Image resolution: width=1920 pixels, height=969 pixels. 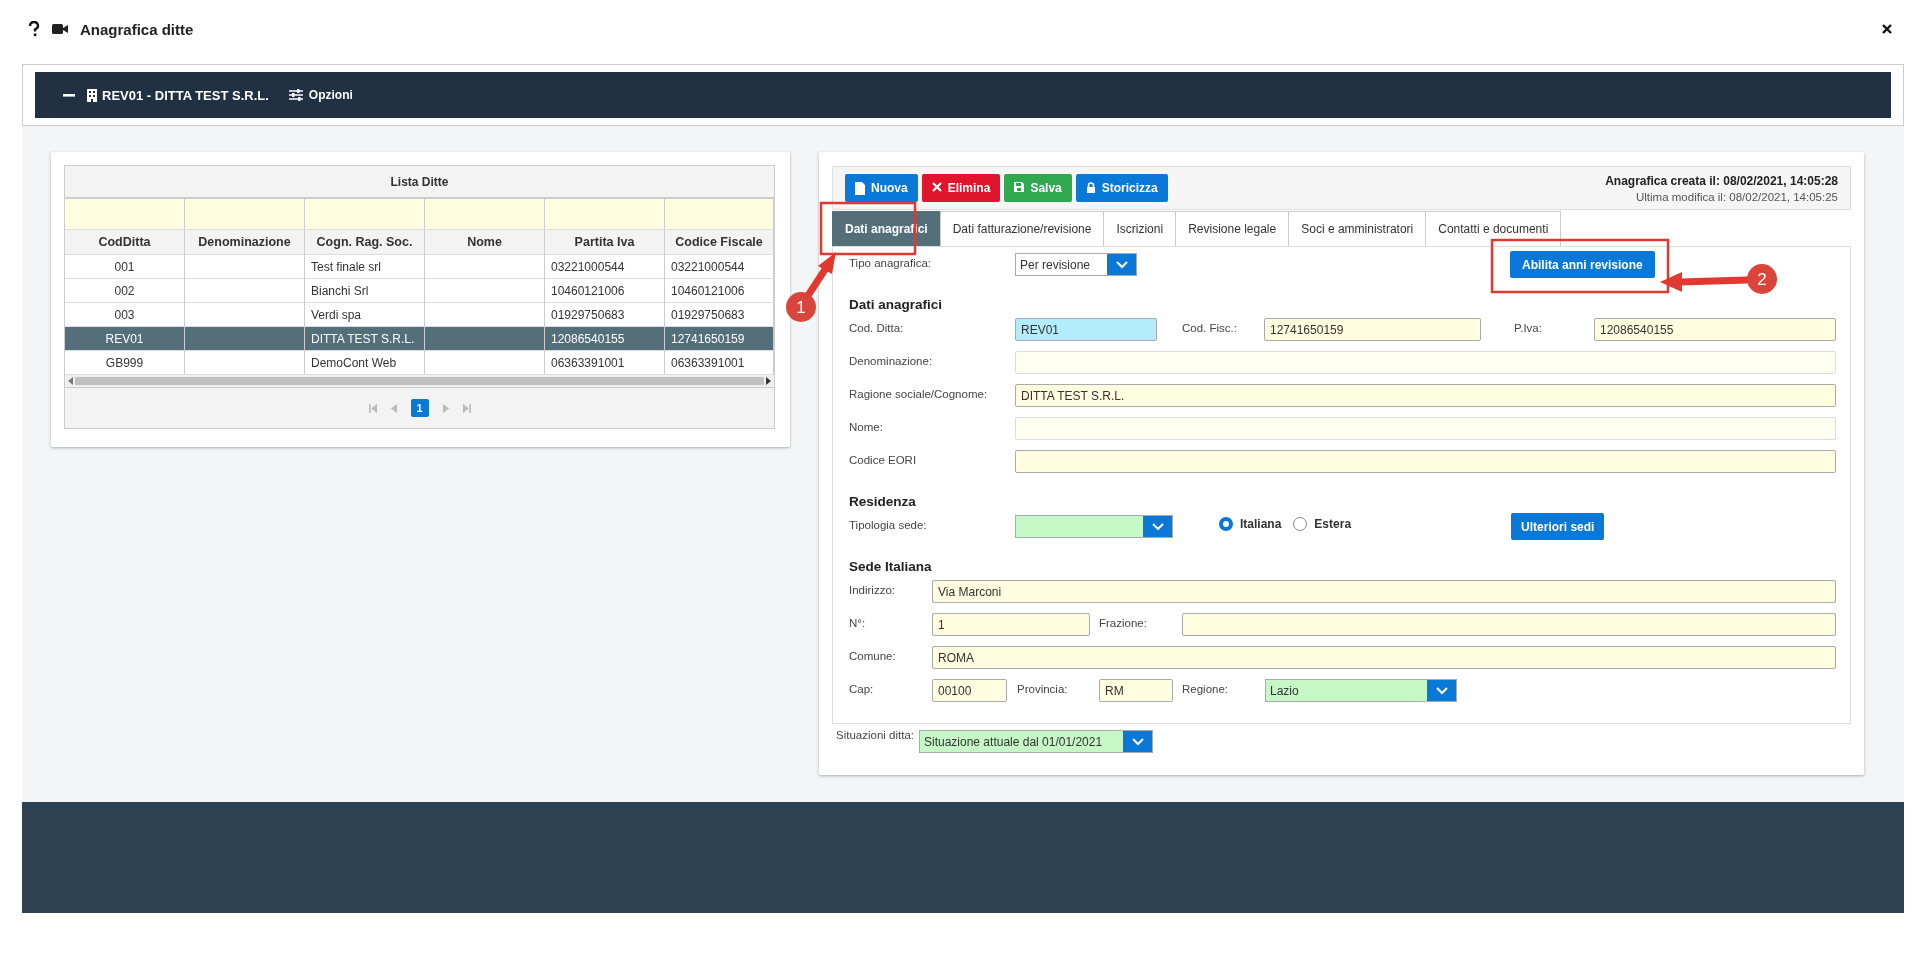 What do you see at coordinates (1043, 688) in the screenshot?
I see `field-label: Provincia:` at bounding box center [1043, 688].